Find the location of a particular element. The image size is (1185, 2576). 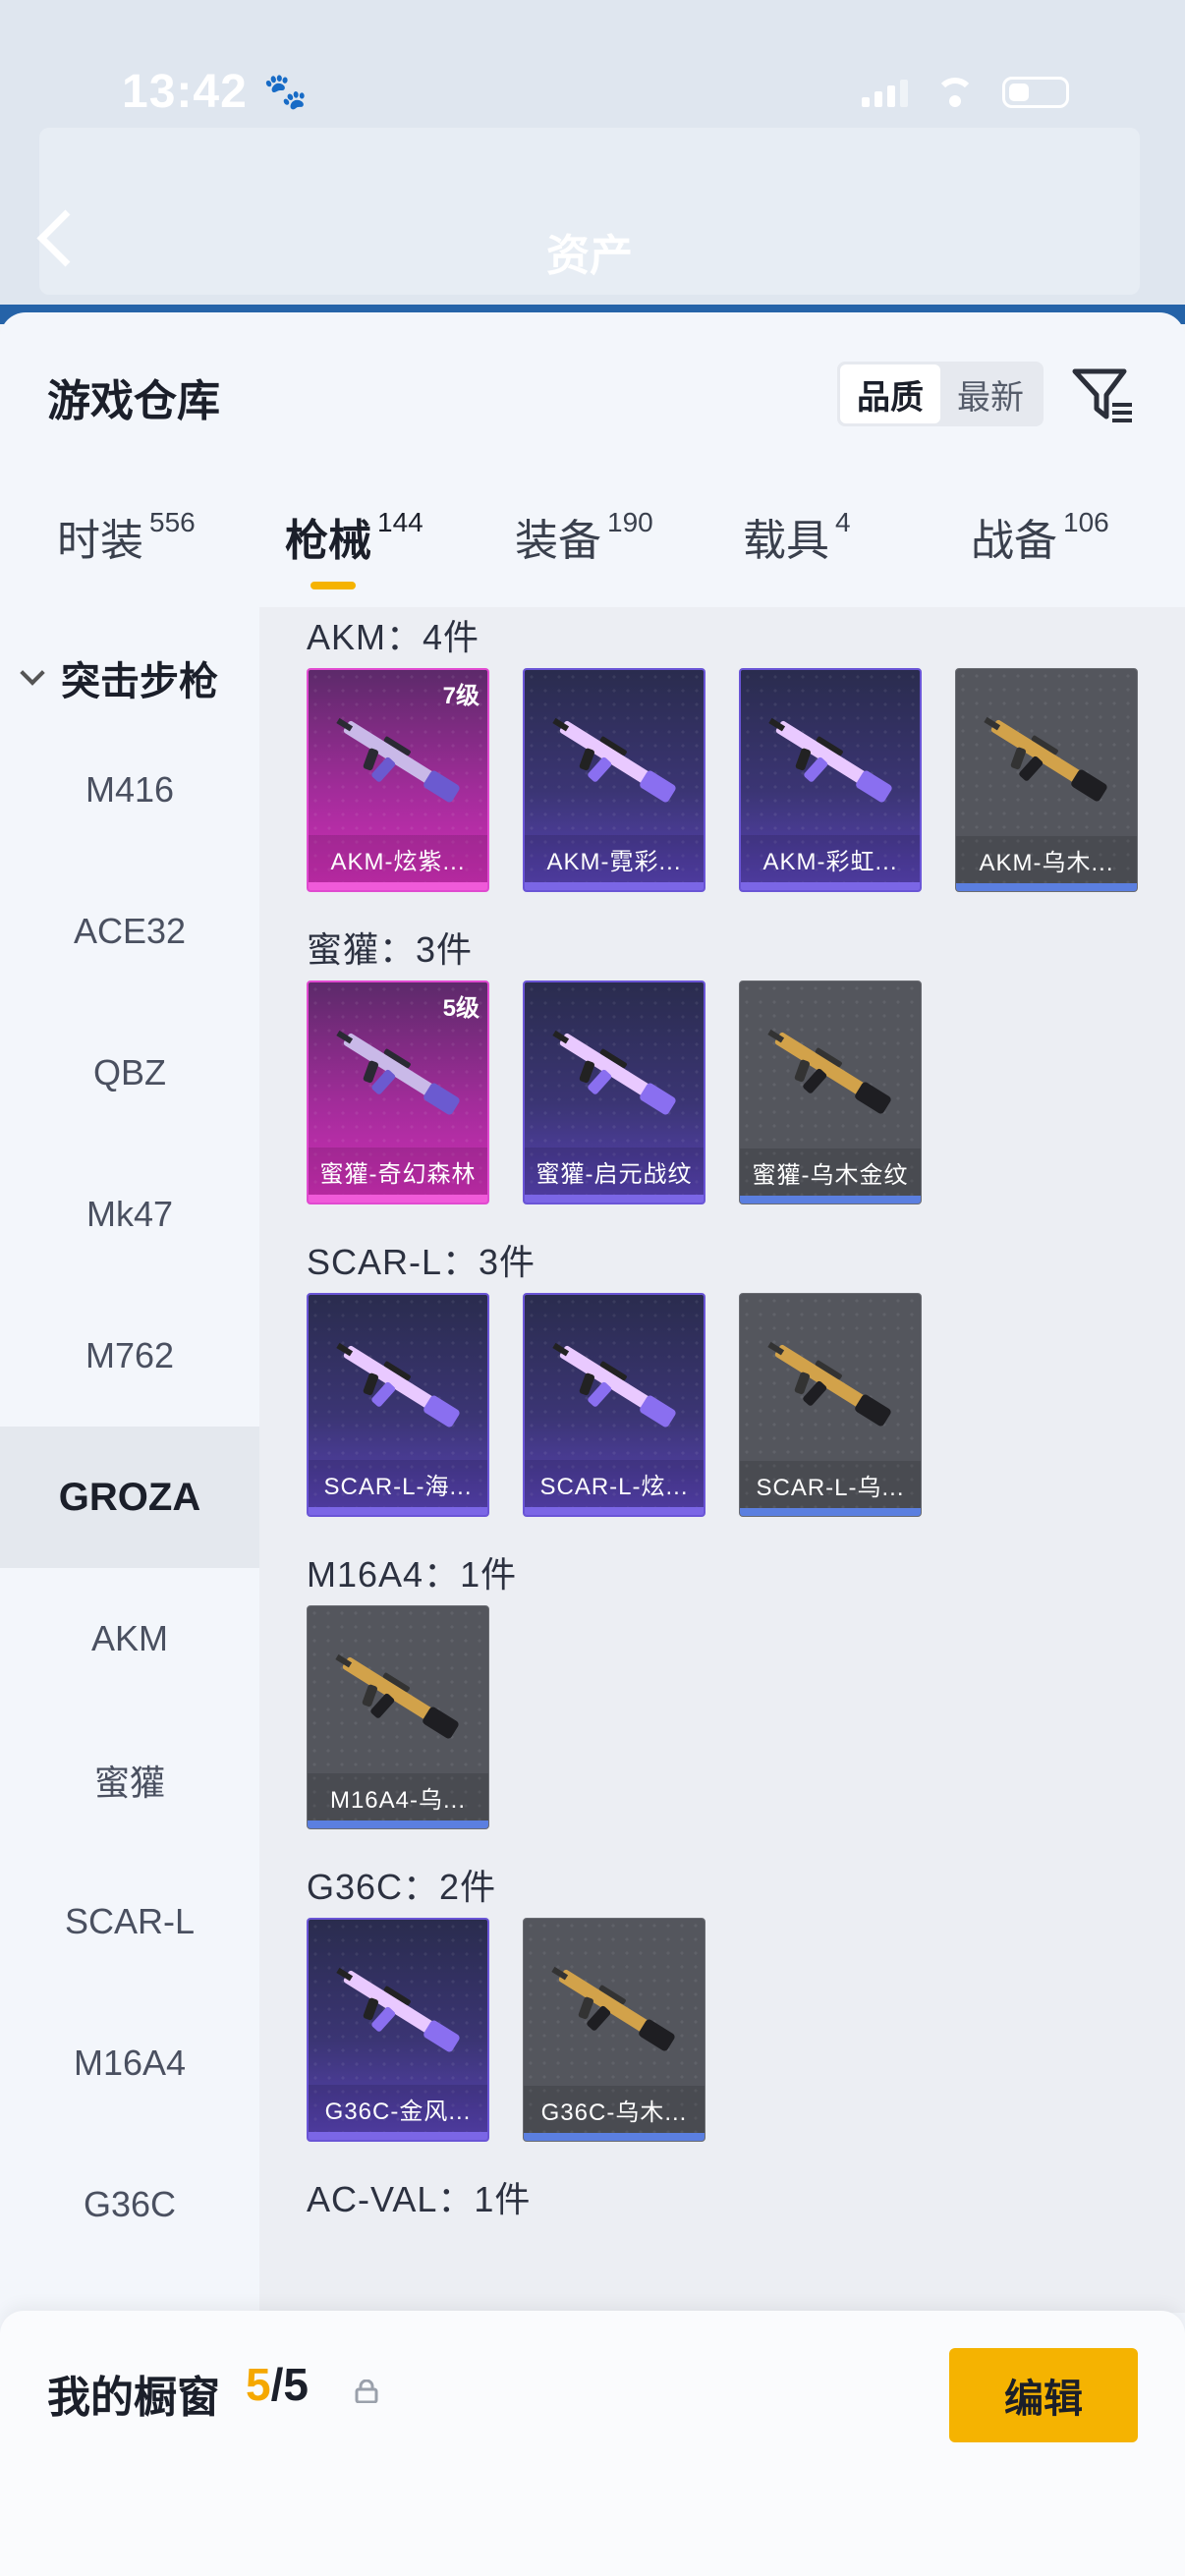

category-item-m416: M416 is located at coordinates (130, 790).